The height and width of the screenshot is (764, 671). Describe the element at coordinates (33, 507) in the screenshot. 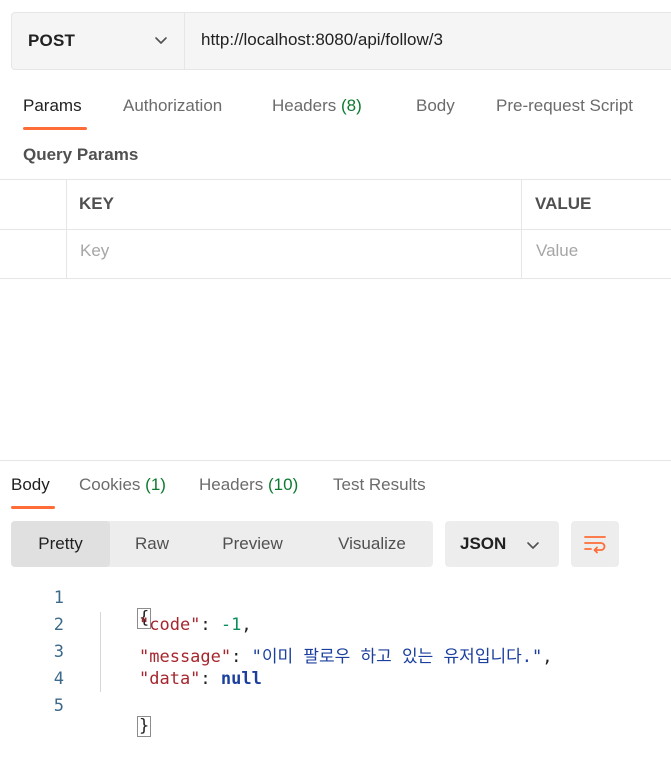

I see `active-response-tab-indicator` at that location.